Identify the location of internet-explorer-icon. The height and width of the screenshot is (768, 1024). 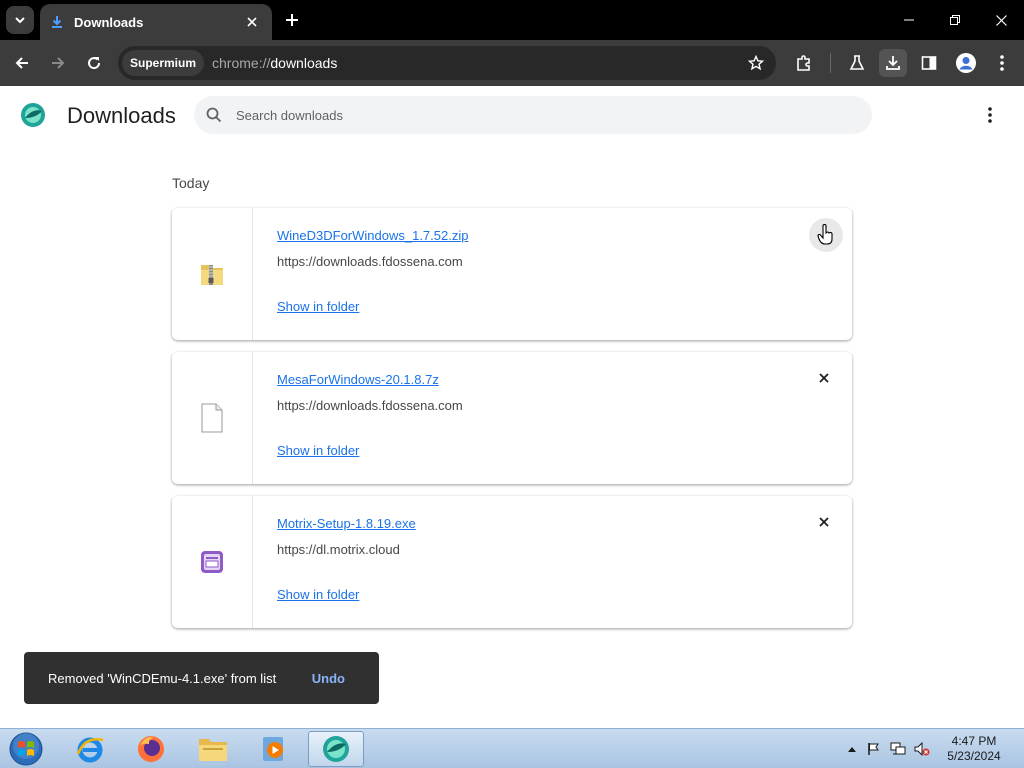
(90, 750).